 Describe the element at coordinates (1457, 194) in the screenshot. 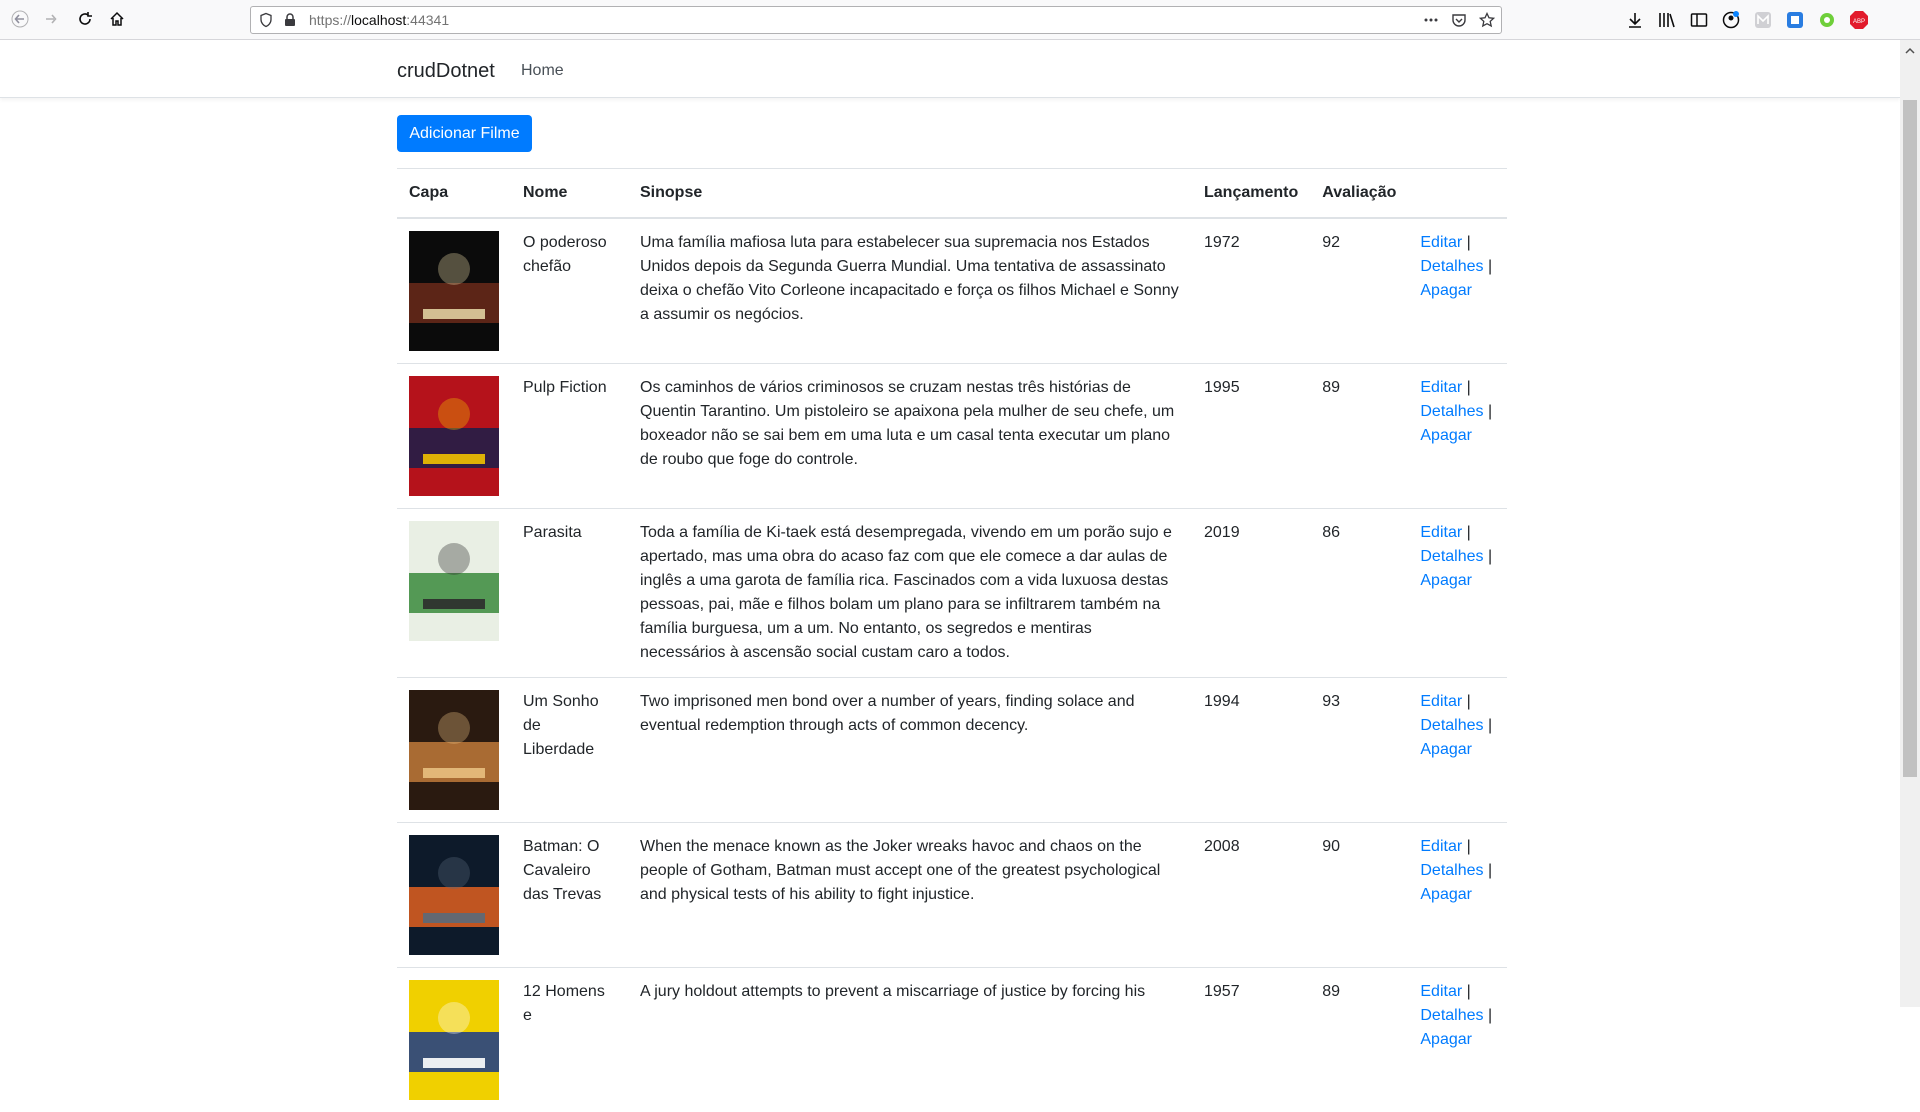

I see `header-actions` at that location.